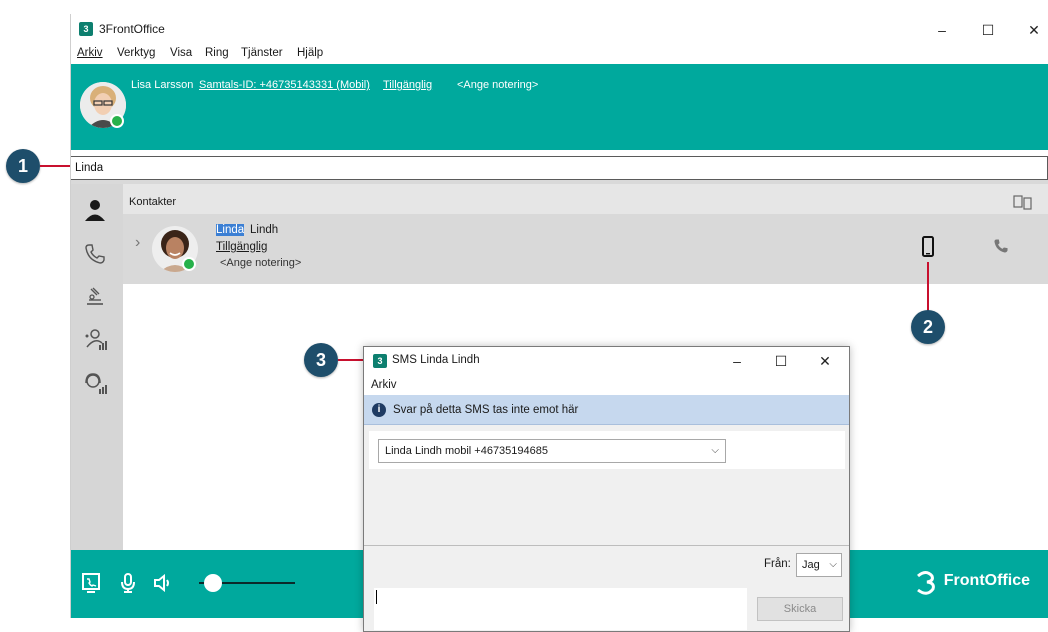 The height and width of the screenshot is (632, 1048). I want to click on callout-2-line, so click(928, 287).